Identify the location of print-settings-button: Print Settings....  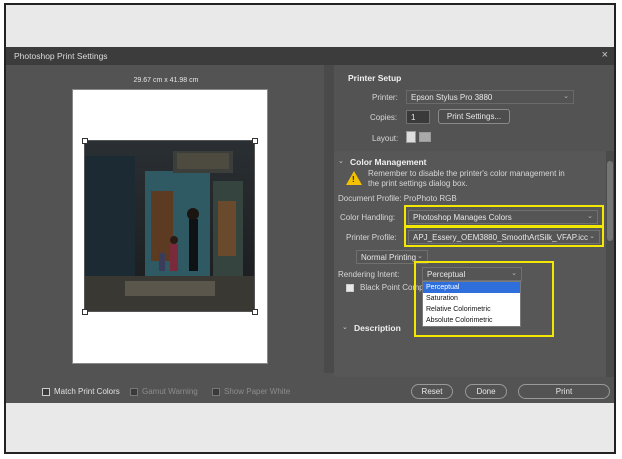
(474, 116).